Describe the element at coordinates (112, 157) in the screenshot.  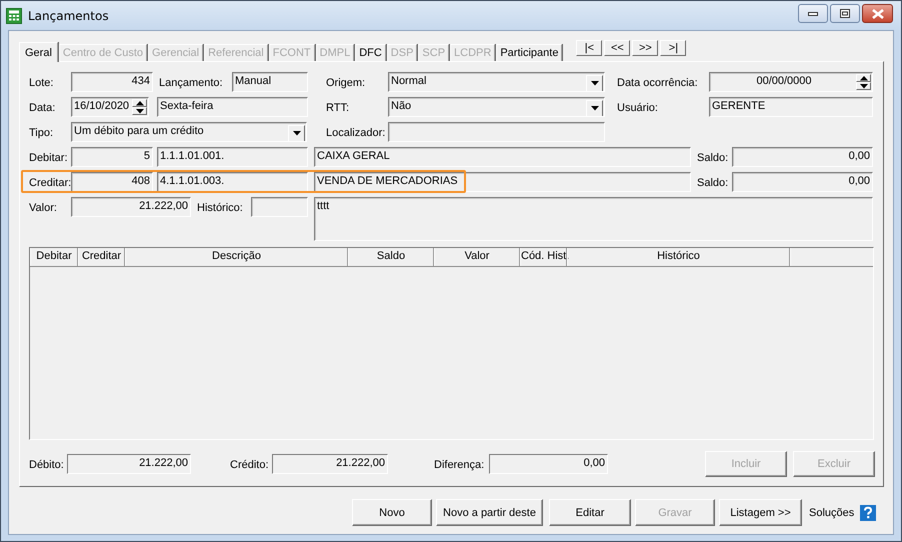
I see `text-field: 5` at that location.